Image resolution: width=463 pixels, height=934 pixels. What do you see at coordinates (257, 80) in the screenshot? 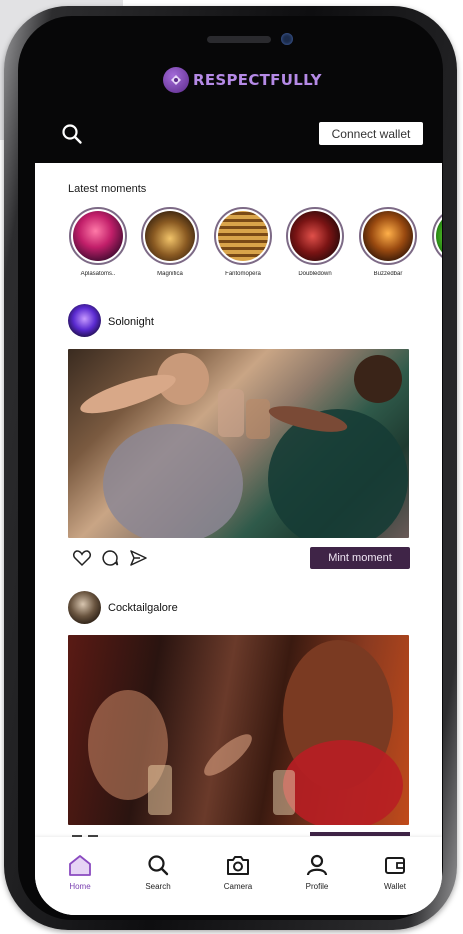
I see `brand-name: RESPECTFULLY` at bounding box center [257, 80].